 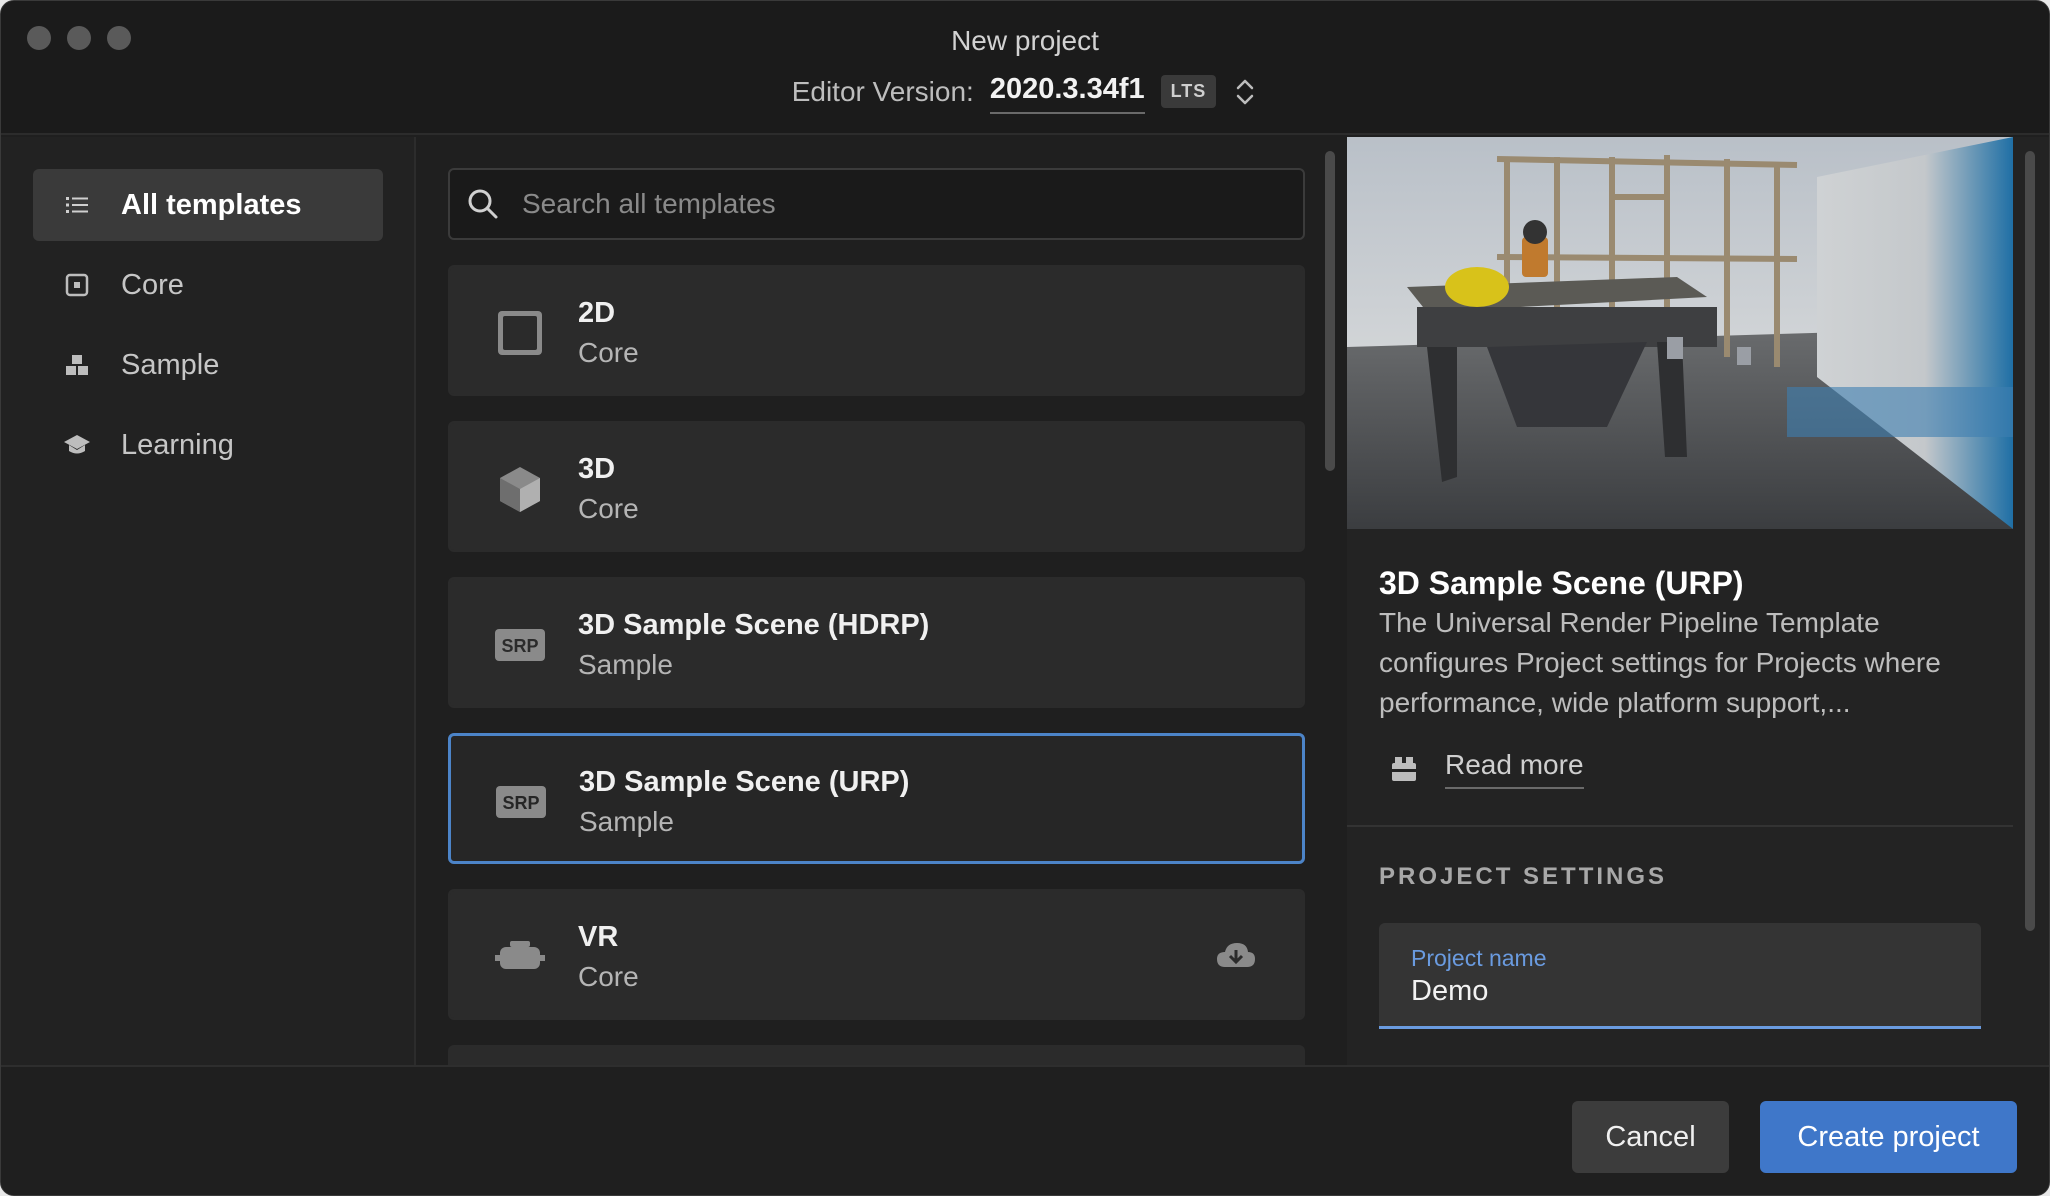 What do you see at coordinates (77, 444) in the screenshot?
I see `graduation-cap-icon` at bounding box center [77, 444].